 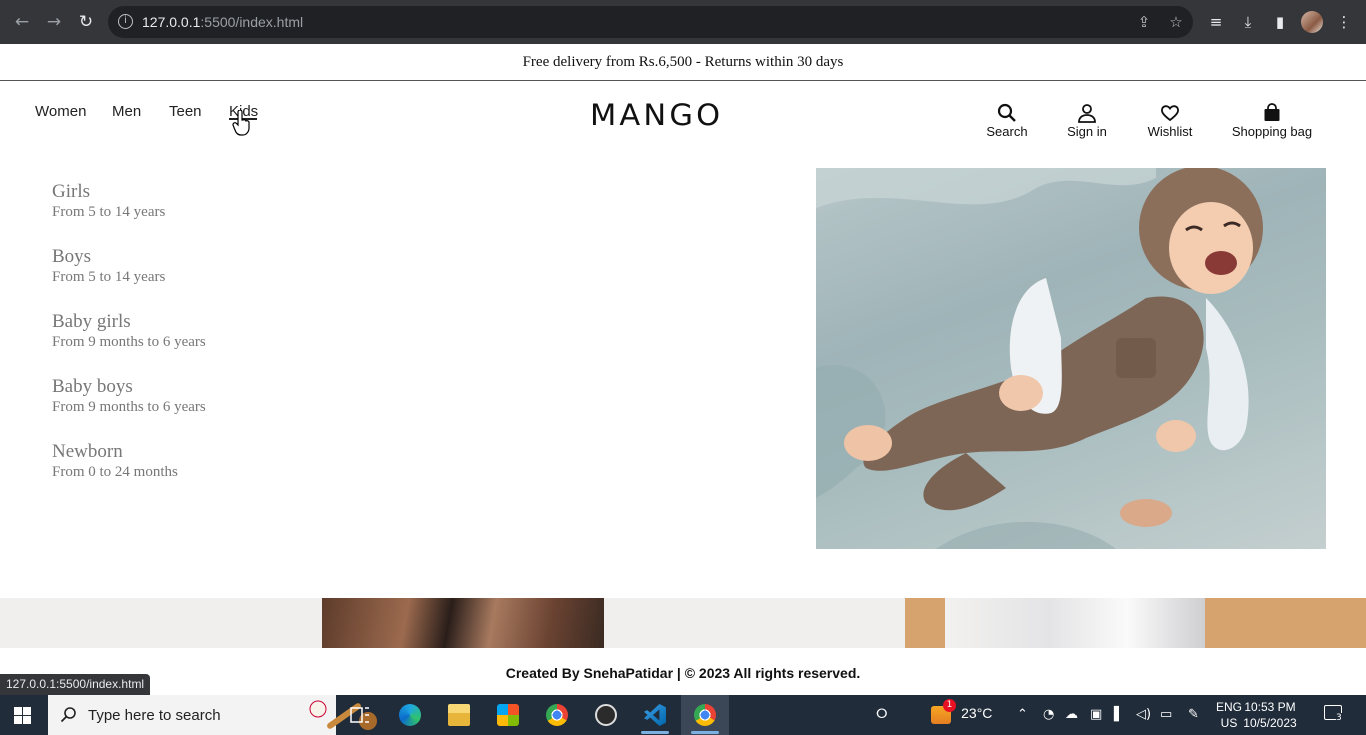 I want to click on download-icon: ⤓, so click(x=1248, y=22).